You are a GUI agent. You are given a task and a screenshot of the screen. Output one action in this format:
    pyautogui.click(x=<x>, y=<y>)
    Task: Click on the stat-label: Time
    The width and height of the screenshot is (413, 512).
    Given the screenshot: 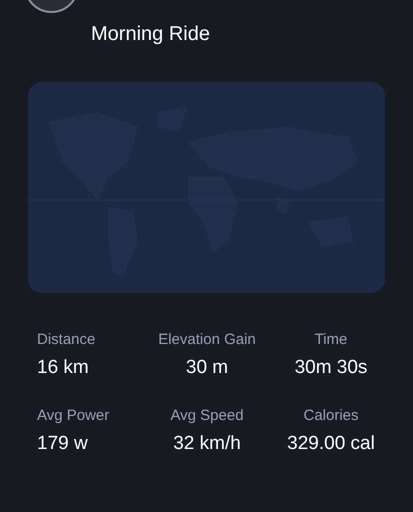 What is the action you would take?
    pyautogui.click(x=331, y=339)
    